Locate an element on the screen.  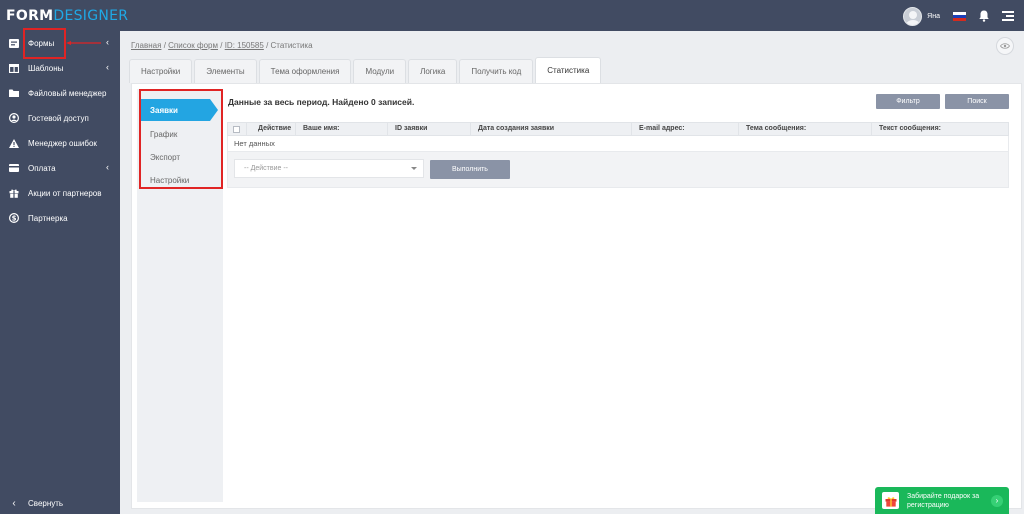
sidebar-item-label: Акции от партнеров is located at coordinates (65, 193).